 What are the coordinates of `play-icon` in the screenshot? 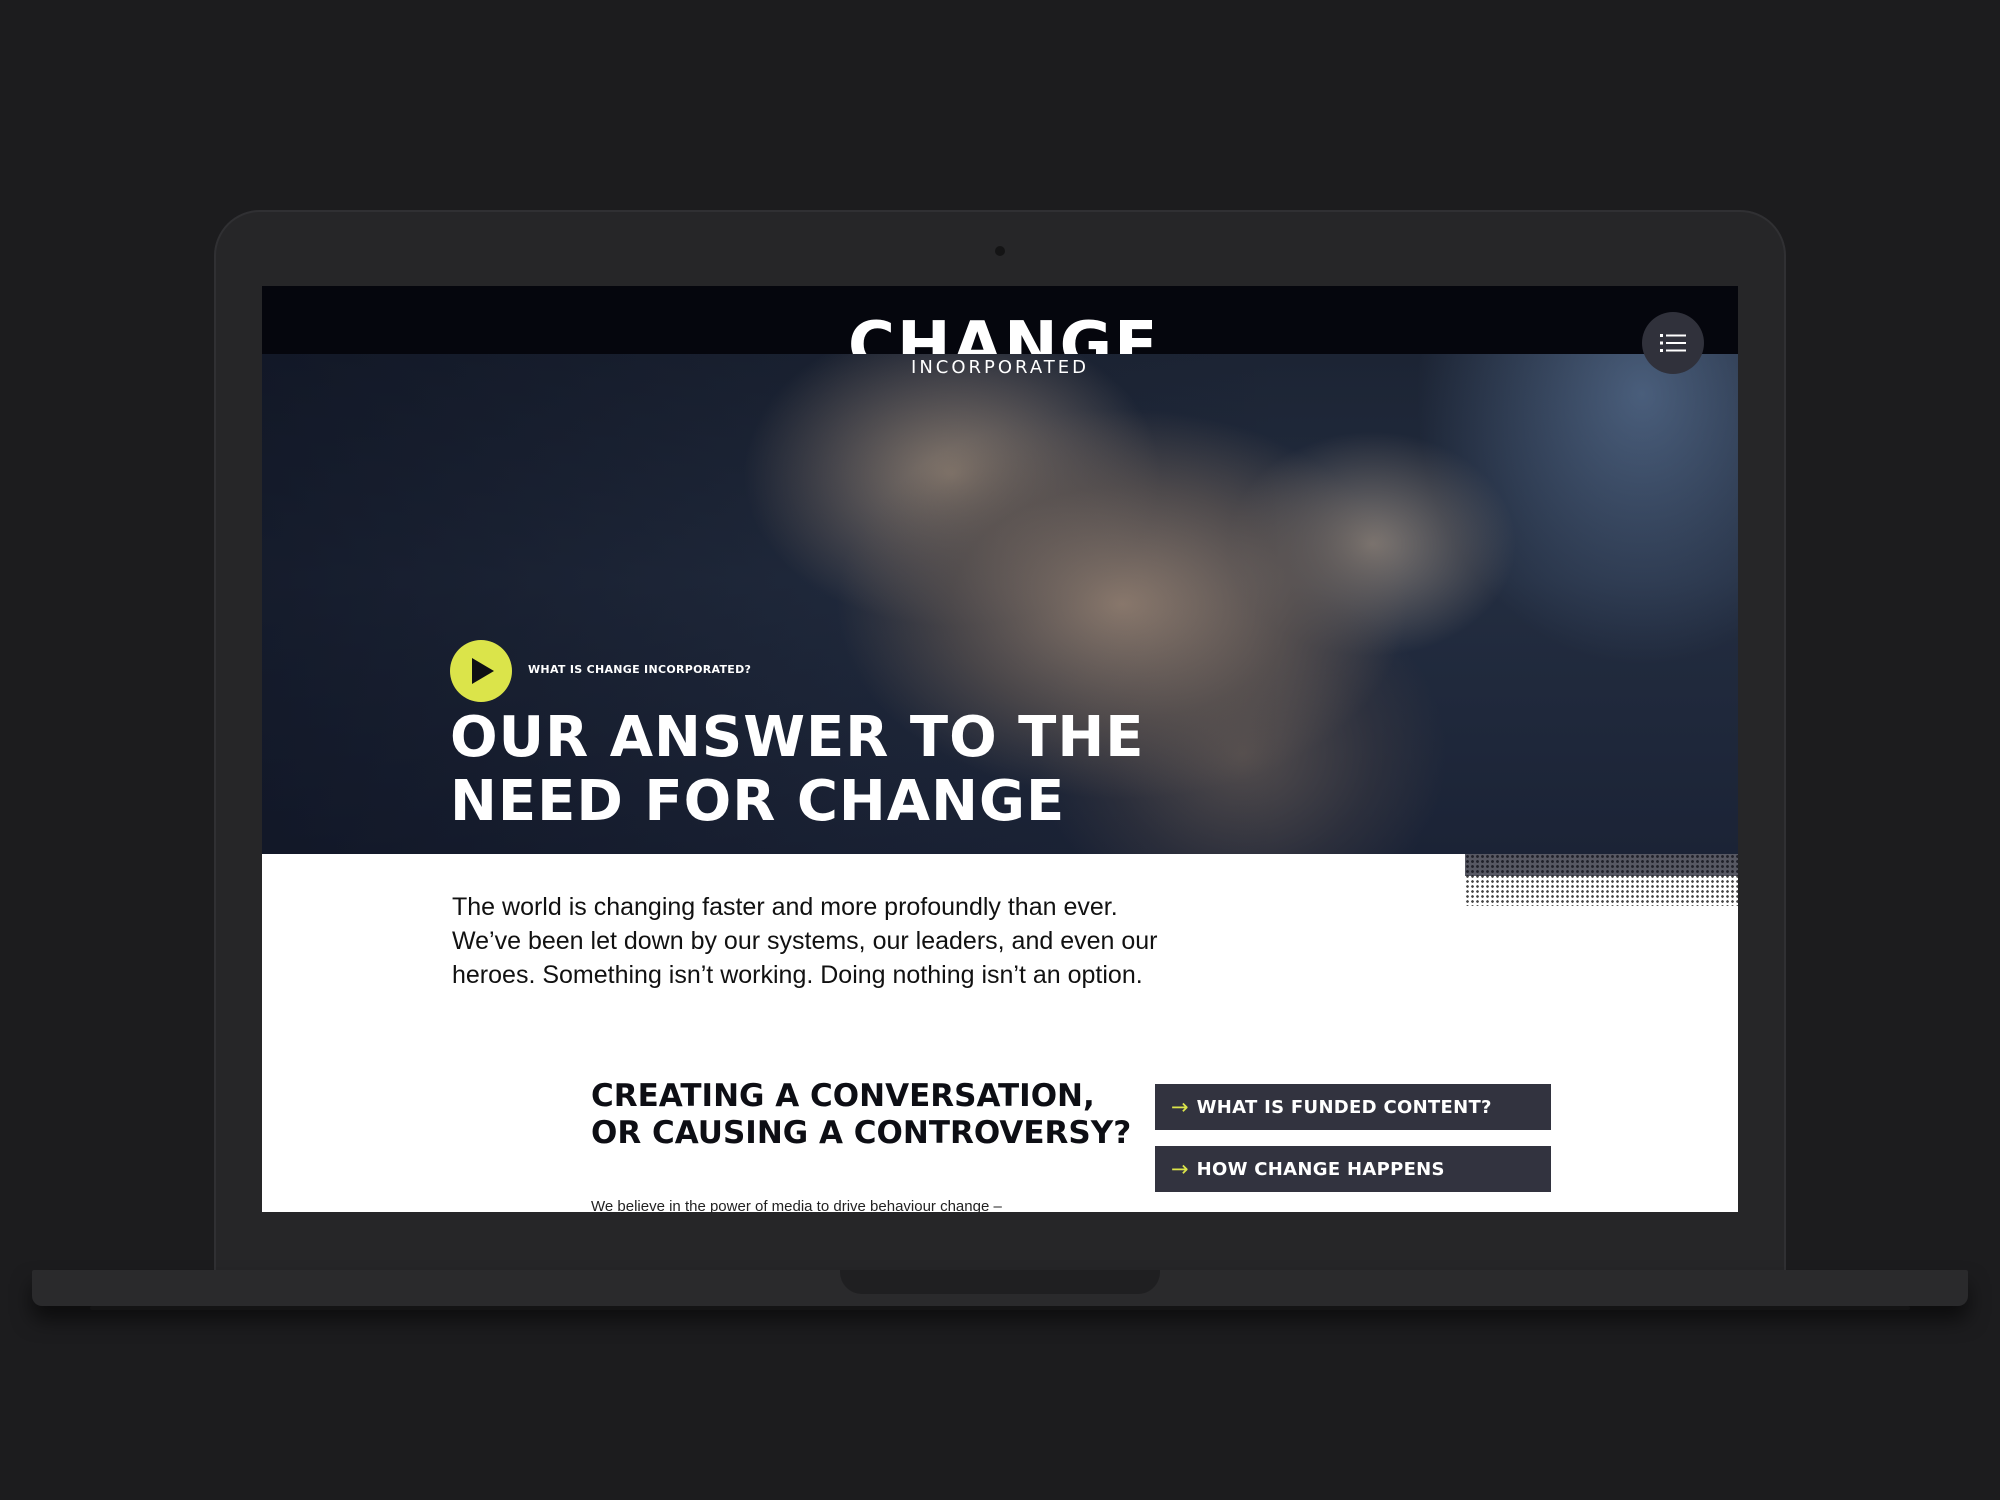 It's located at (481, 671).